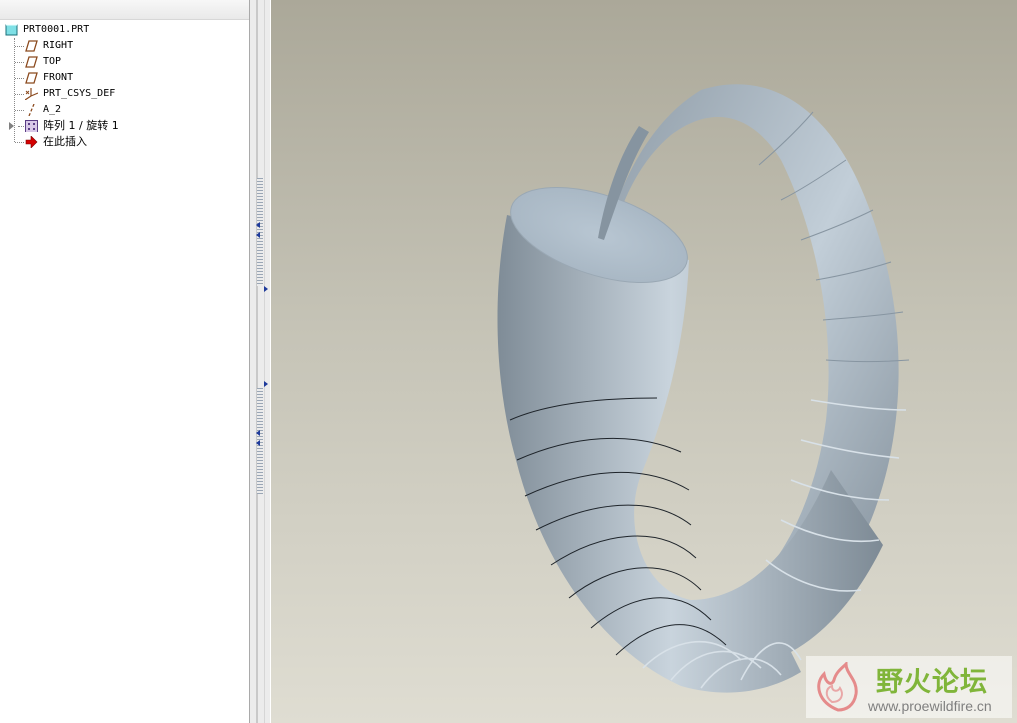 This screenshot has height=723, width=1017. I want to click on tree-node-right: RIGHT, so click(124, 46).